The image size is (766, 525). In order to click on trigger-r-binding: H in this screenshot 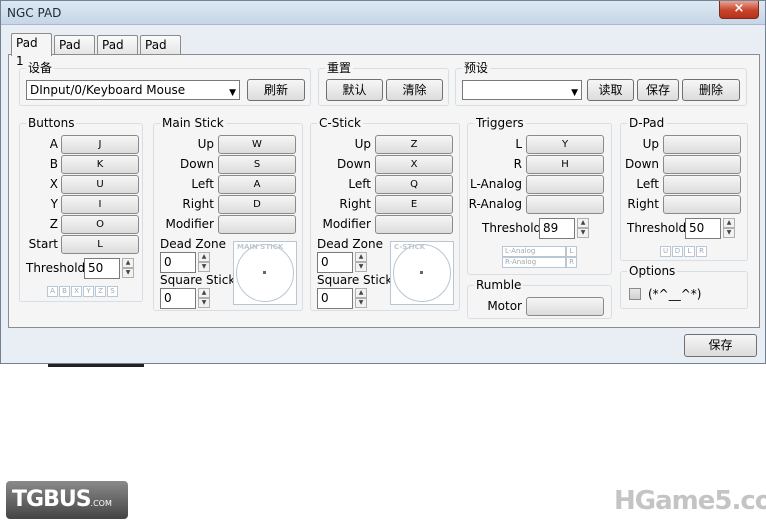, I will do `click(565, 164)`.